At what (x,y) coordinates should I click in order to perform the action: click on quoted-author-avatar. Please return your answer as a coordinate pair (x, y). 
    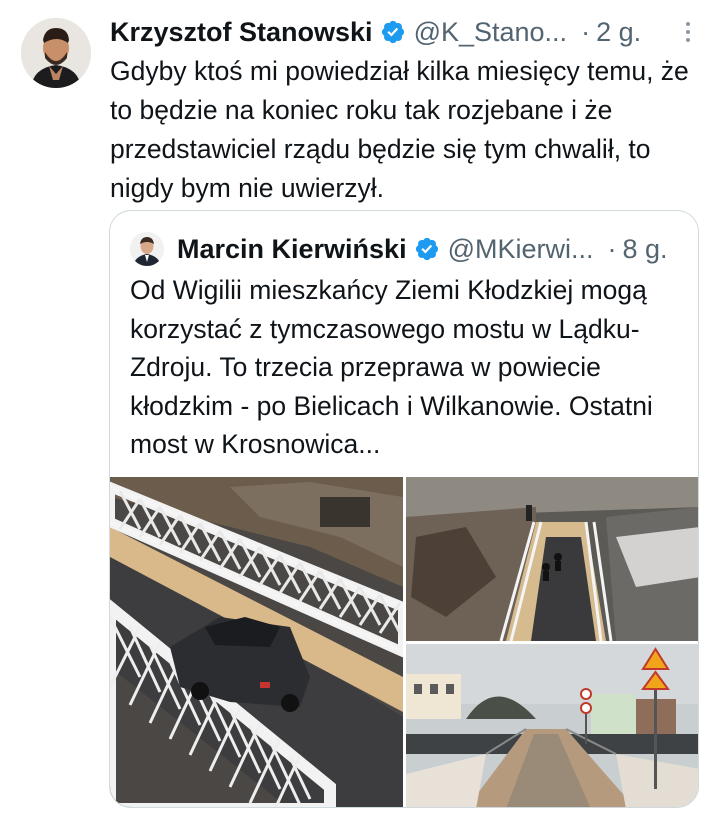
    Looking at the image, I should click on (147, 249).